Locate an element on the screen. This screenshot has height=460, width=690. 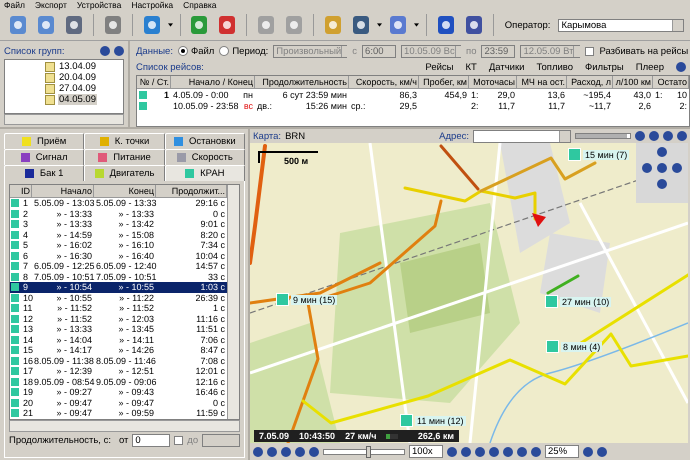
table-row: 10 » - 10:55 » - 11:22 26:39 с is located at coordinates (118, 297).